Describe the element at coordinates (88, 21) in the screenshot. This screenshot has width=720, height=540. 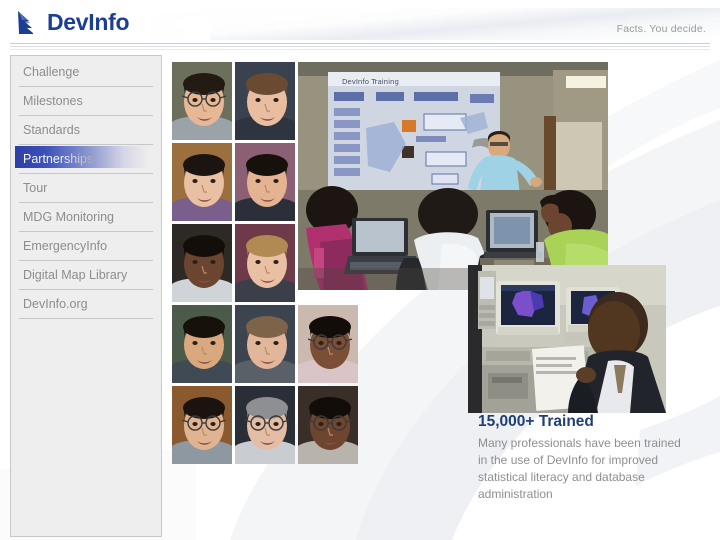
I see `logo-wordmark: DevInfo` at that location.